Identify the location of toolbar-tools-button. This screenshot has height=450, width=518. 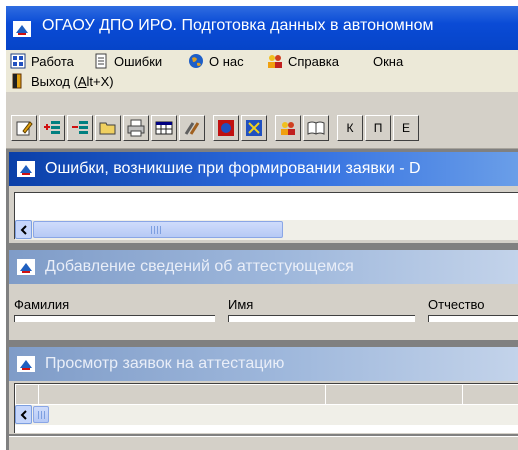
(192, 128).